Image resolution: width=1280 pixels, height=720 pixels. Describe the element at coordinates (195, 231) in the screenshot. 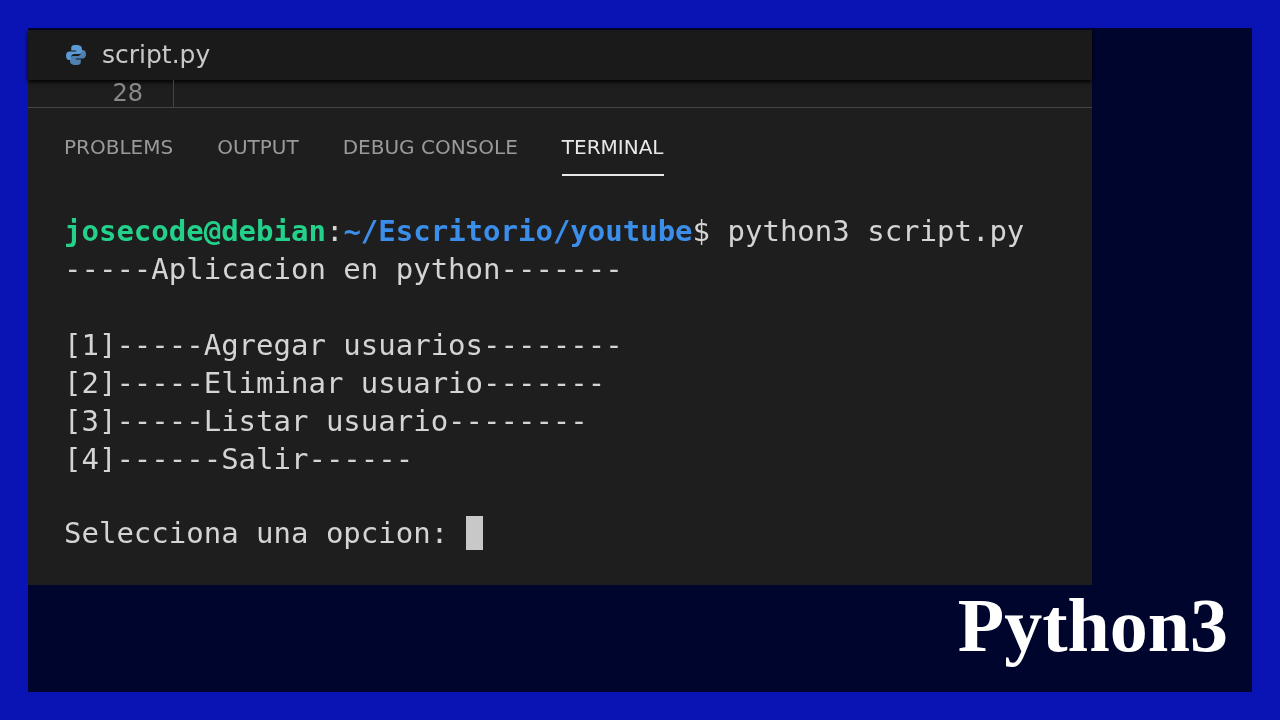

I see `prompt-user: josecode@debian` at that location.